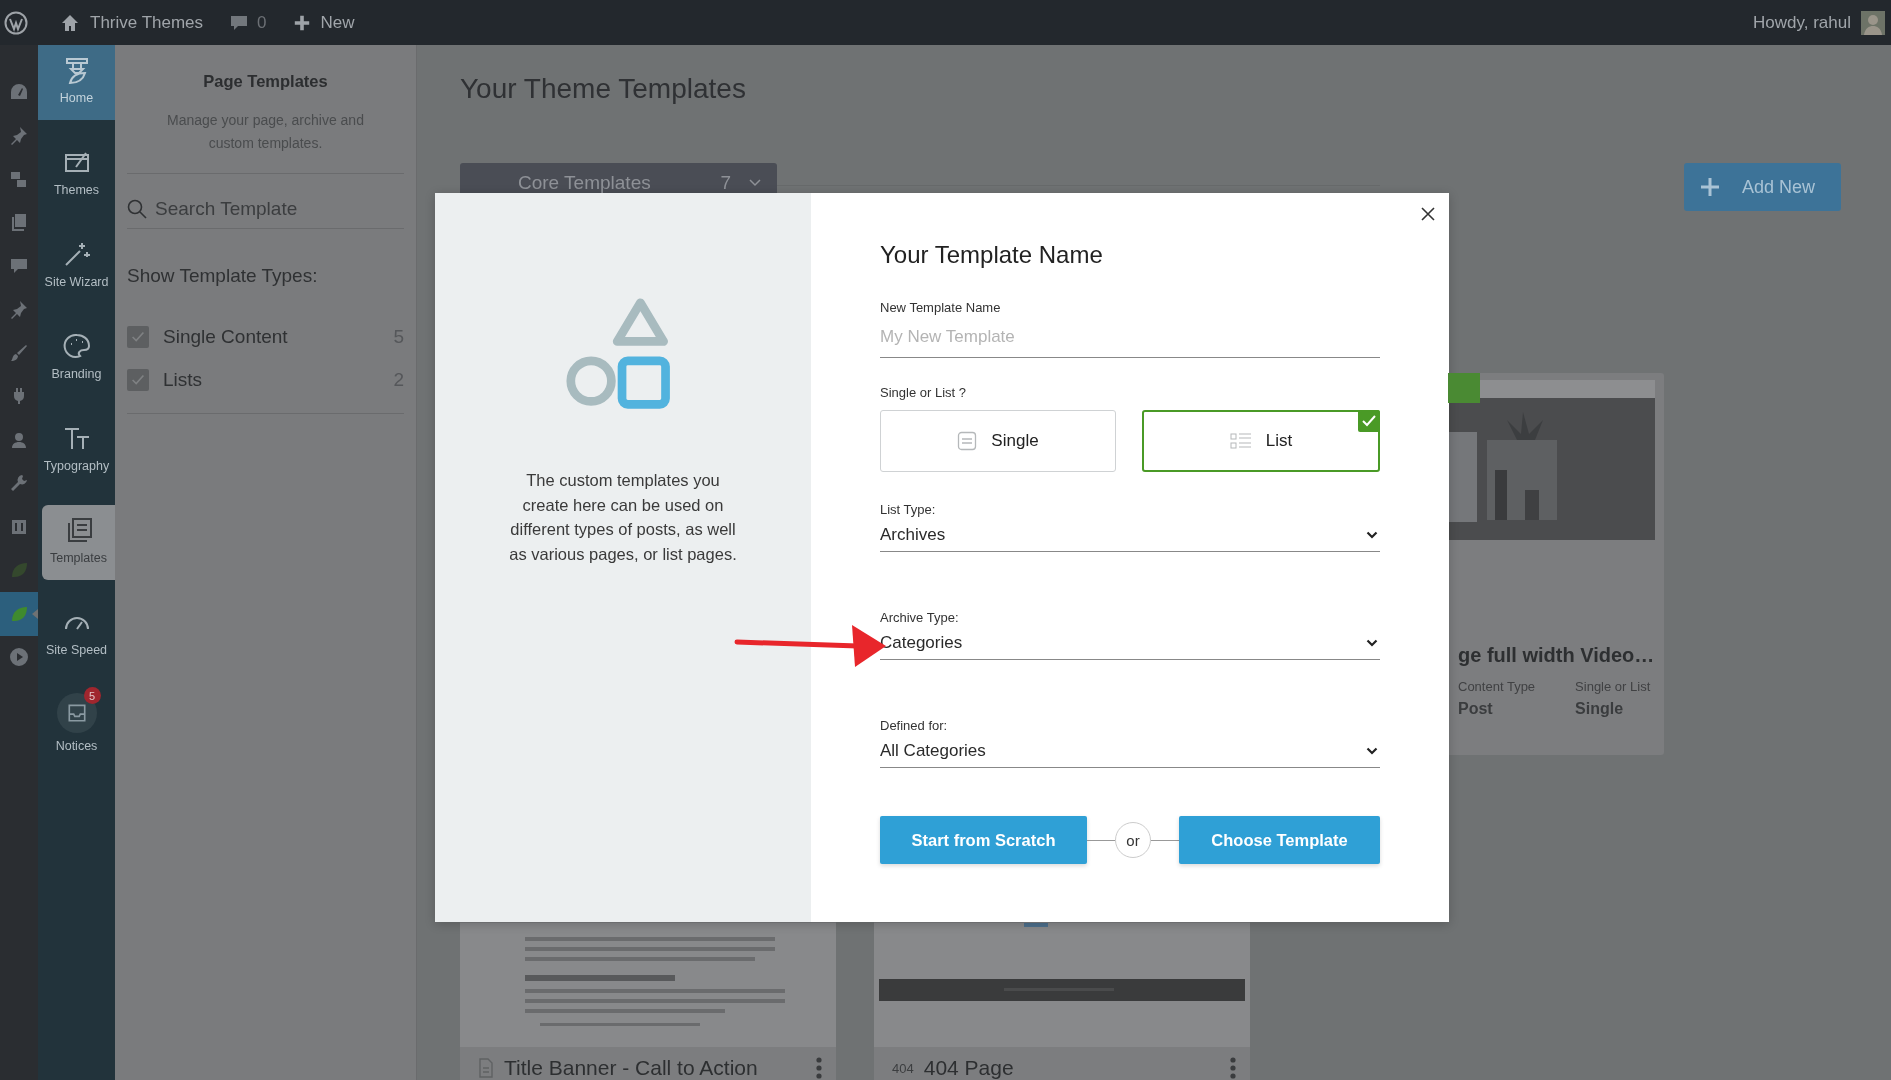 The width and height of the screenshot is (1891, 1080). What do you see at coordinates (92, 695) in the screenshot?
I see `notification-badge: 5` at bounding box center [92, 695].